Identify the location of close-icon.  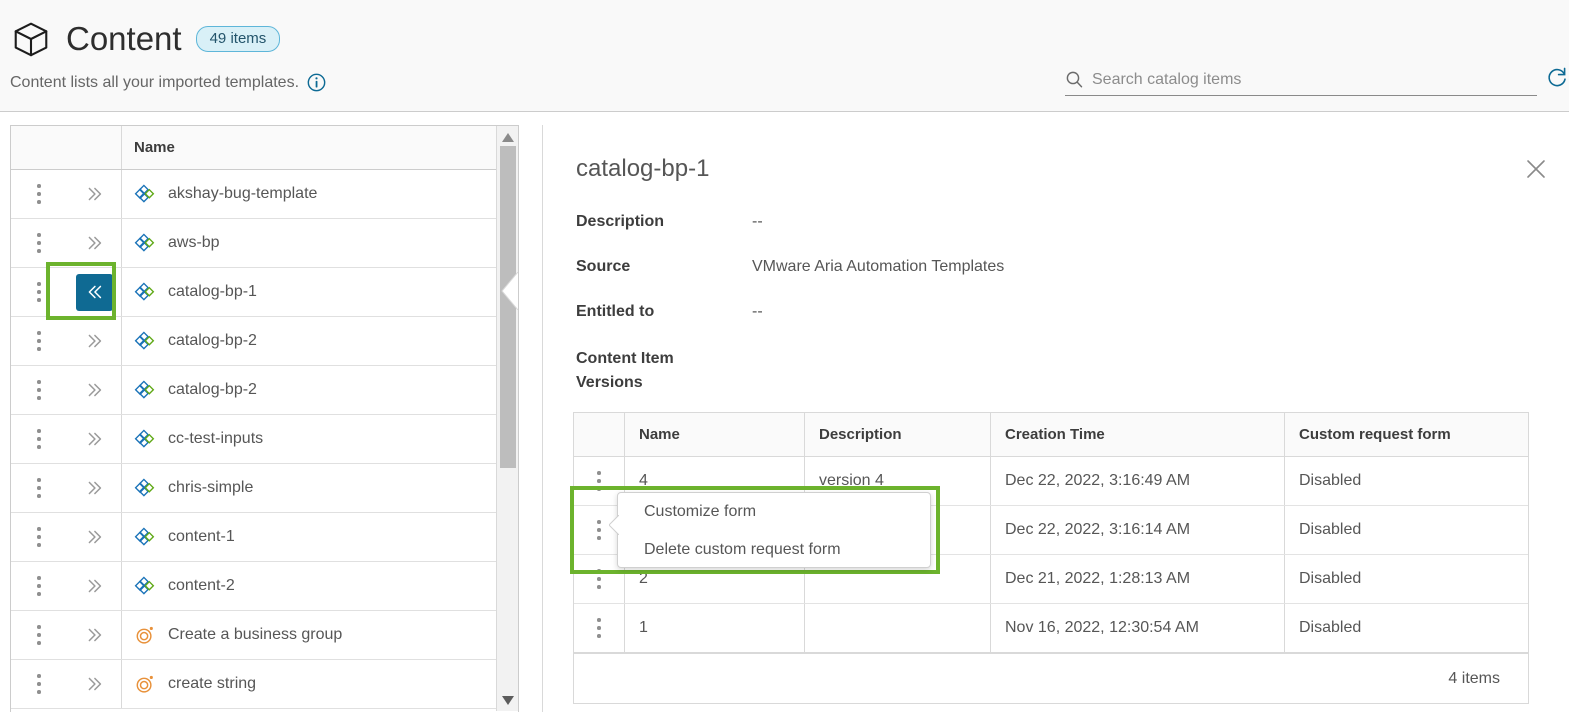
(1536, 169).